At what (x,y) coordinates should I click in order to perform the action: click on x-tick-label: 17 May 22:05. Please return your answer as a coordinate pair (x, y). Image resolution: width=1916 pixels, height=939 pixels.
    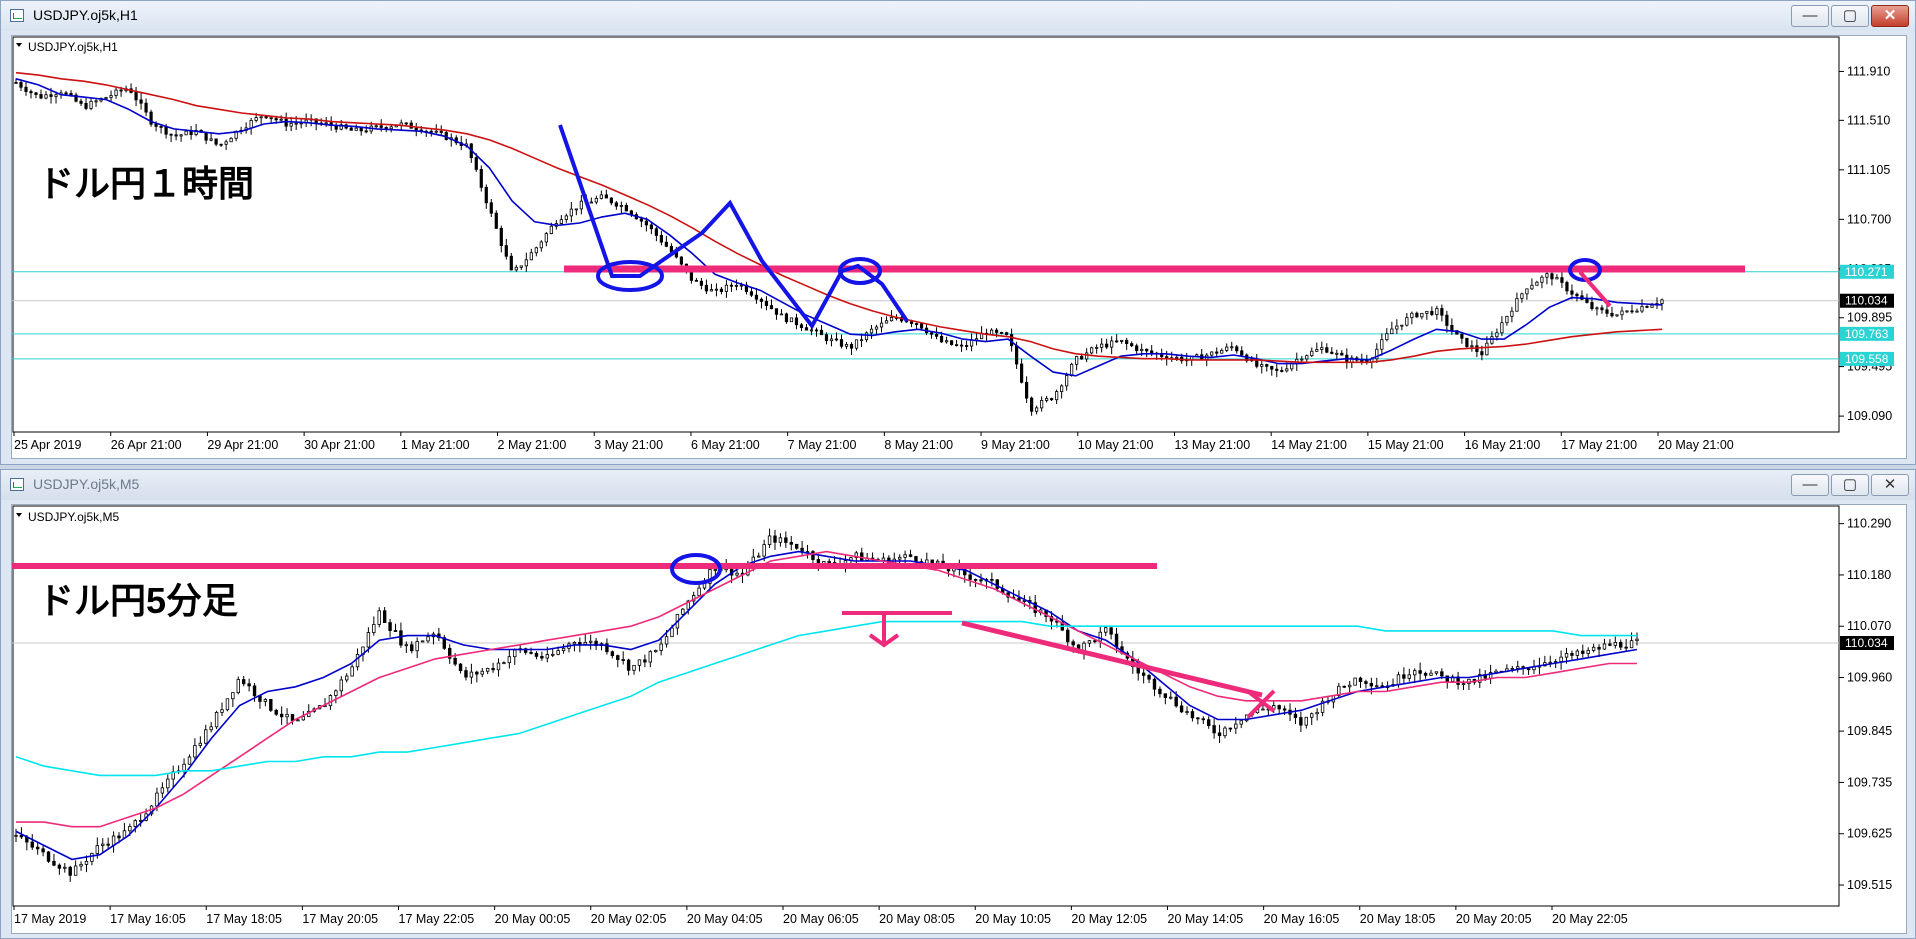
    Looking at the image, I should click on (437, 919).